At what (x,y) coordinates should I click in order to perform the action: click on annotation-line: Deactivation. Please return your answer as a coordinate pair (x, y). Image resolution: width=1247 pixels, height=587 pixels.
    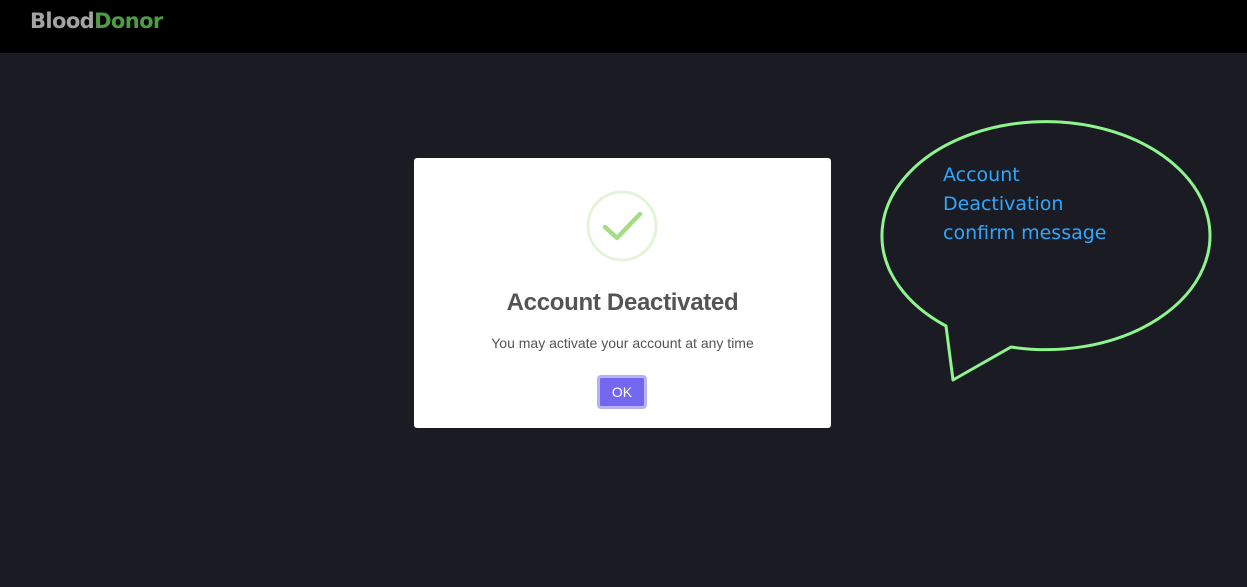
    Looking at the image, I should click on (1003, 204).